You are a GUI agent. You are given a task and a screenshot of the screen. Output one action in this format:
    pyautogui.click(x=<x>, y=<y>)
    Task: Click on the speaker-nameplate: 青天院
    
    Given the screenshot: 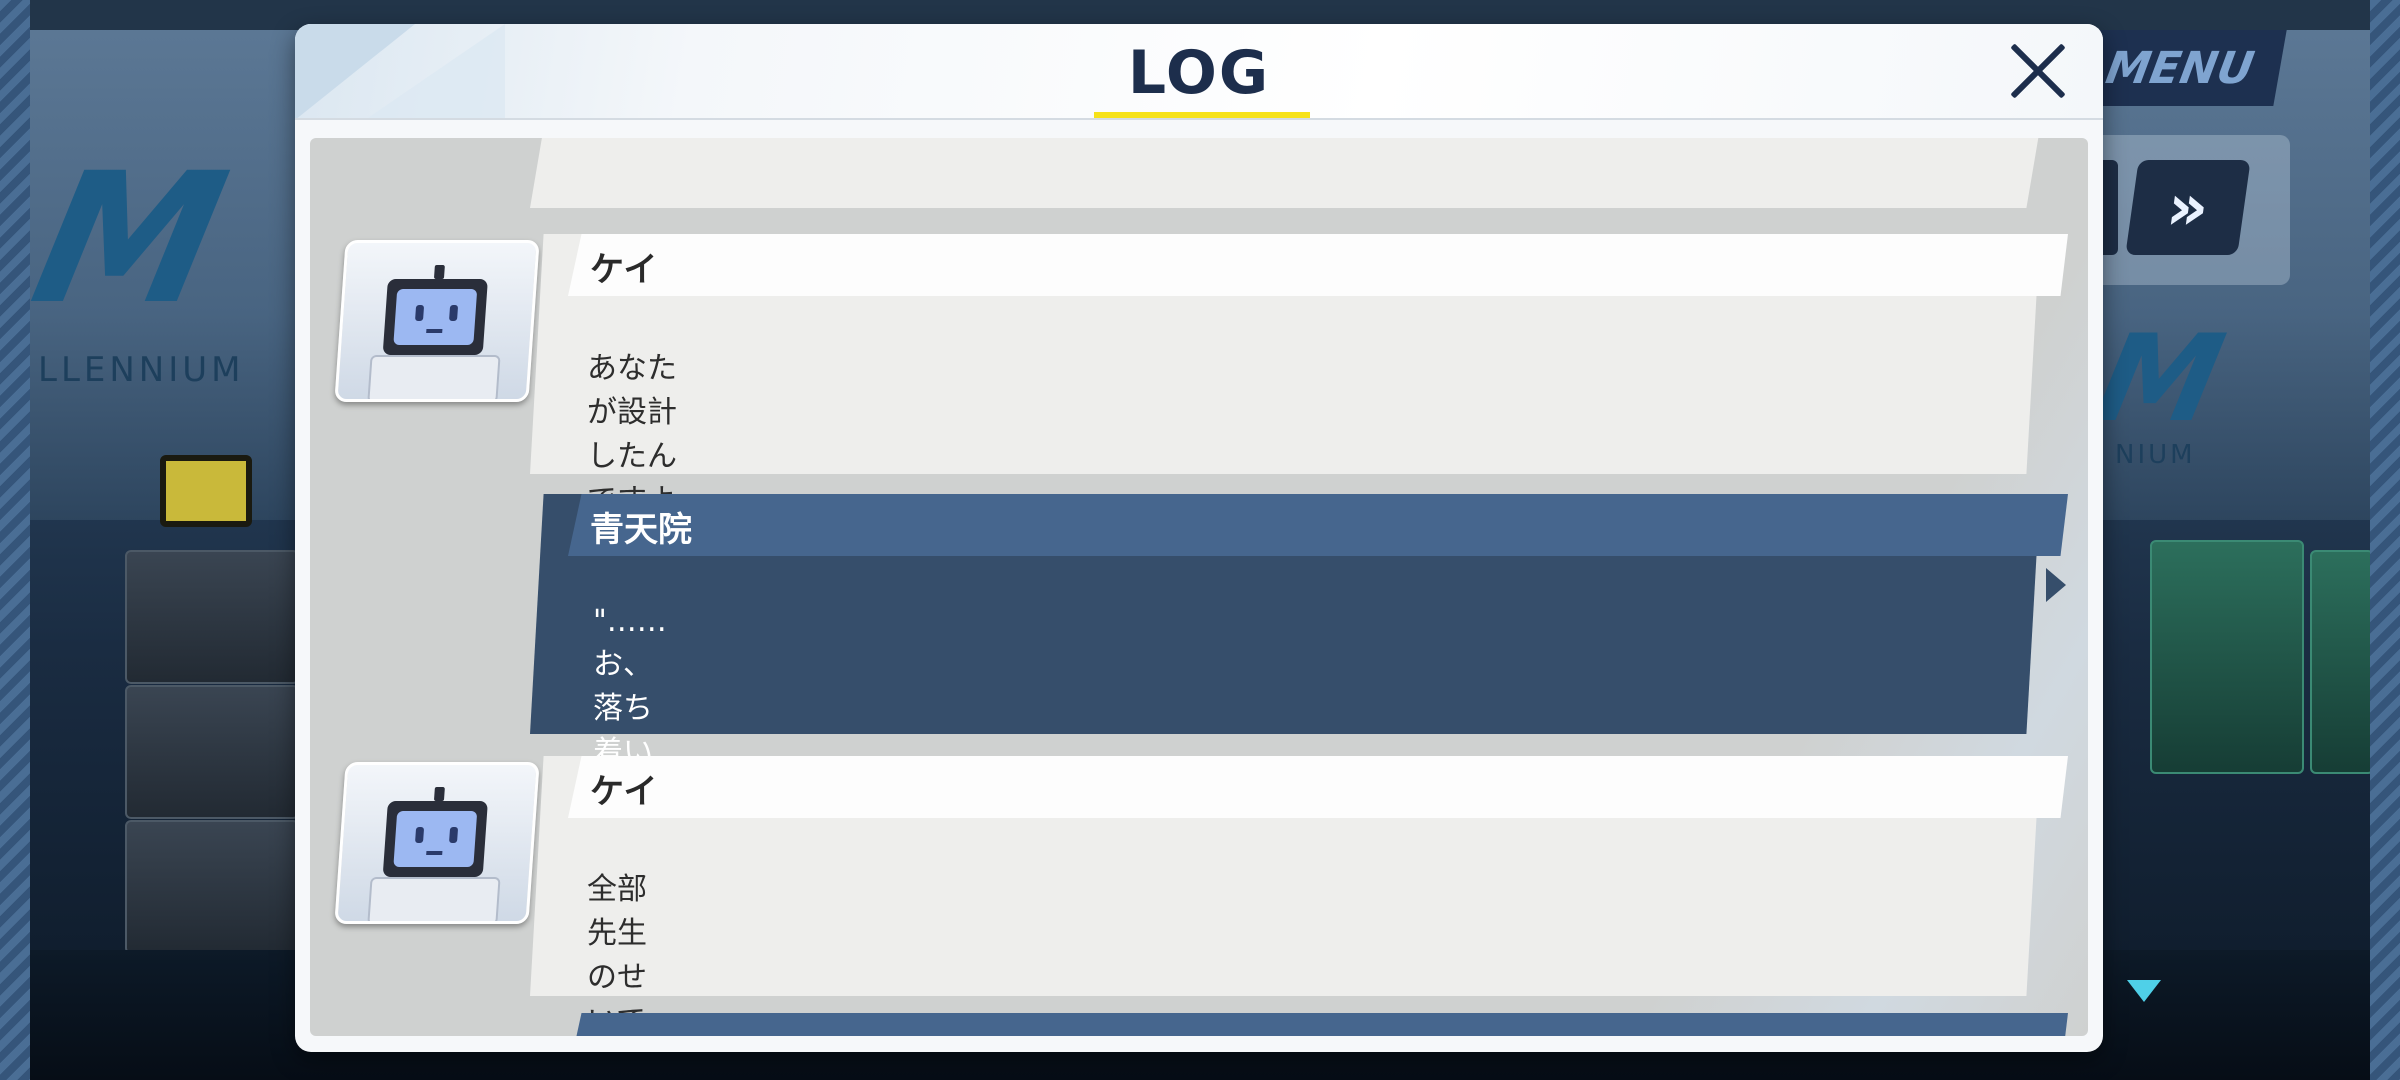 What is the action you would take?
    pyautogui.click(x=1318, y=525)
    